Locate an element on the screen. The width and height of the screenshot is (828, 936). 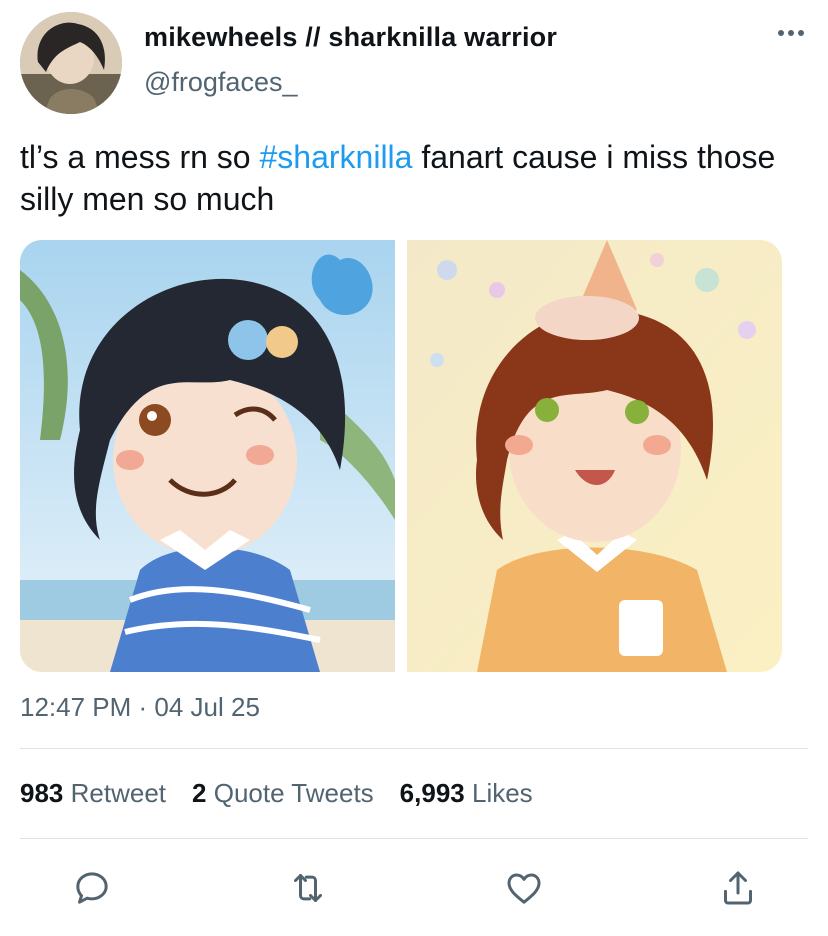
share-icon is located at coordinates (738, 888).